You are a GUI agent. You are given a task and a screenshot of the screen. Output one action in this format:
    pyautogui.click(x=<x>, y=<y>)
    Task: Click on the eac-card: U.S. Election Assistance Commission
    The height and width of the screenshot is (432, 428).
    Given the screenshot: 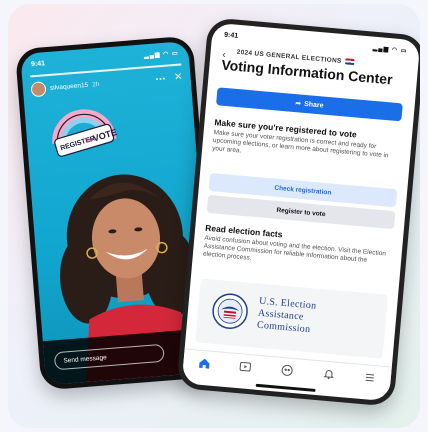 What is the action you would take?
    pyautogui.click(x=292, y=318)
    